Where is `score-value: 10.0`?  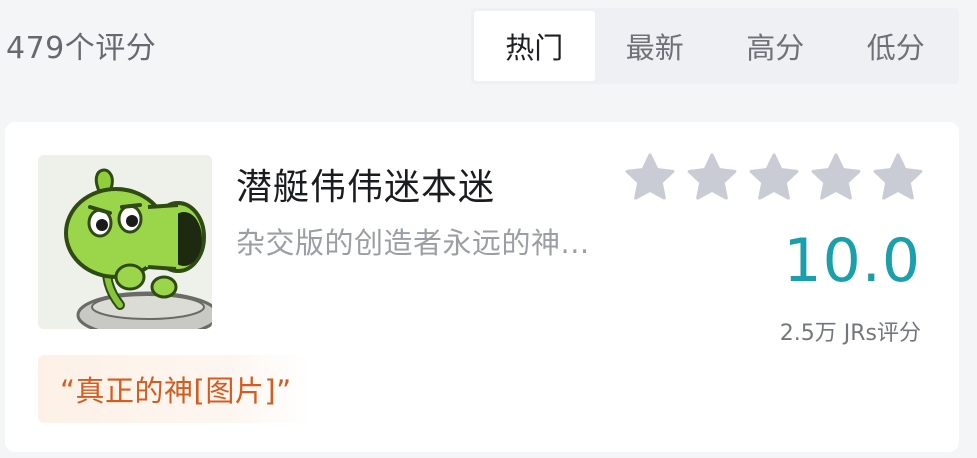
score-value: 10.0 is located at coordinates (852, 261).